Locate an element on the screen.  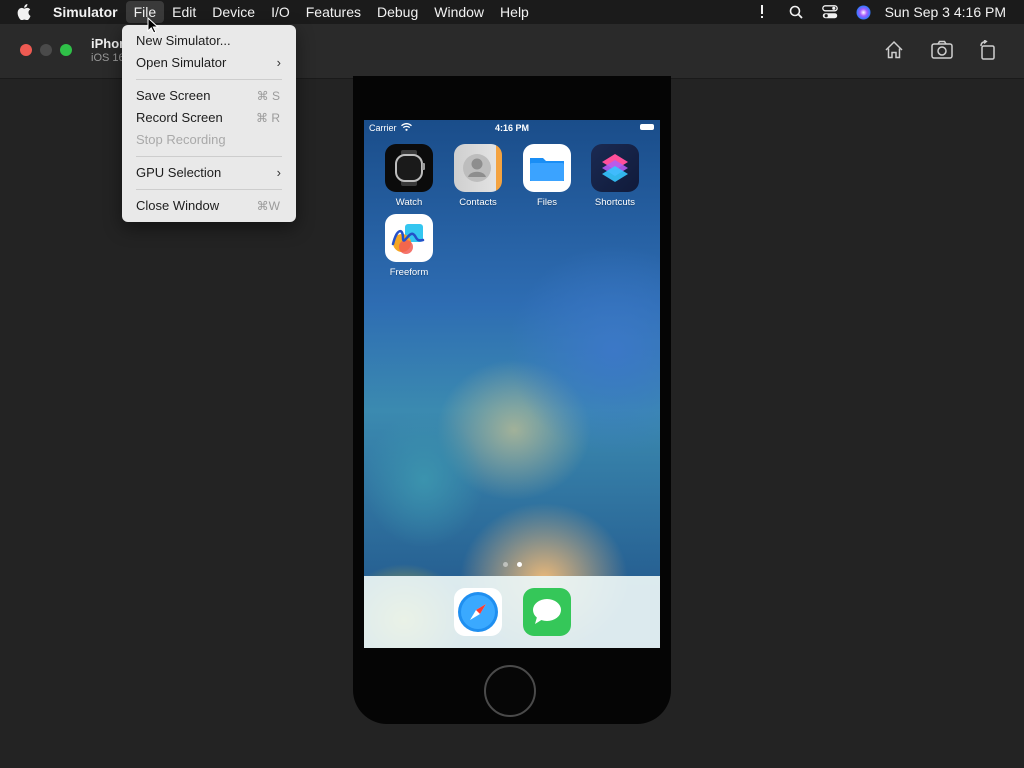
app-freeform: Freeform is located at coordinates (409, 246).